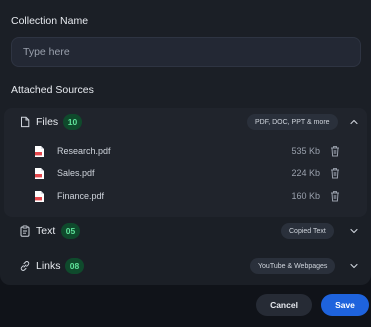  What do you see at coordinates (46, 231) in the screenshot?
I see `text-group-title: Text` at bounding box center [46, 231].